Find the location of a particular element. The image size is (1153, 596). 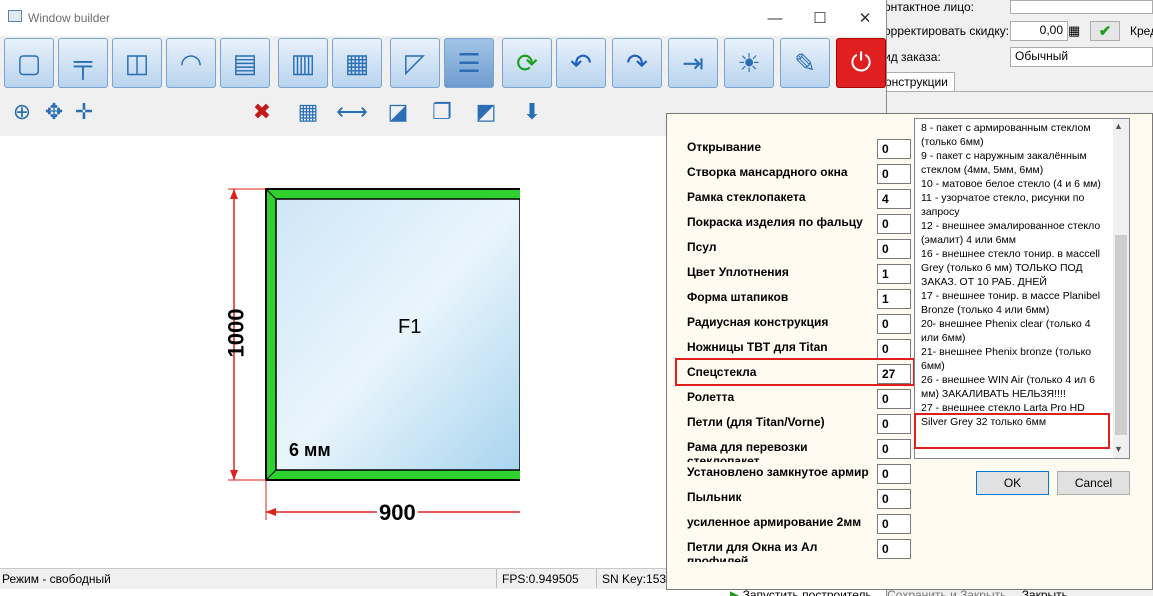

undo-button: ↶ is located at coordinates (581, 63).